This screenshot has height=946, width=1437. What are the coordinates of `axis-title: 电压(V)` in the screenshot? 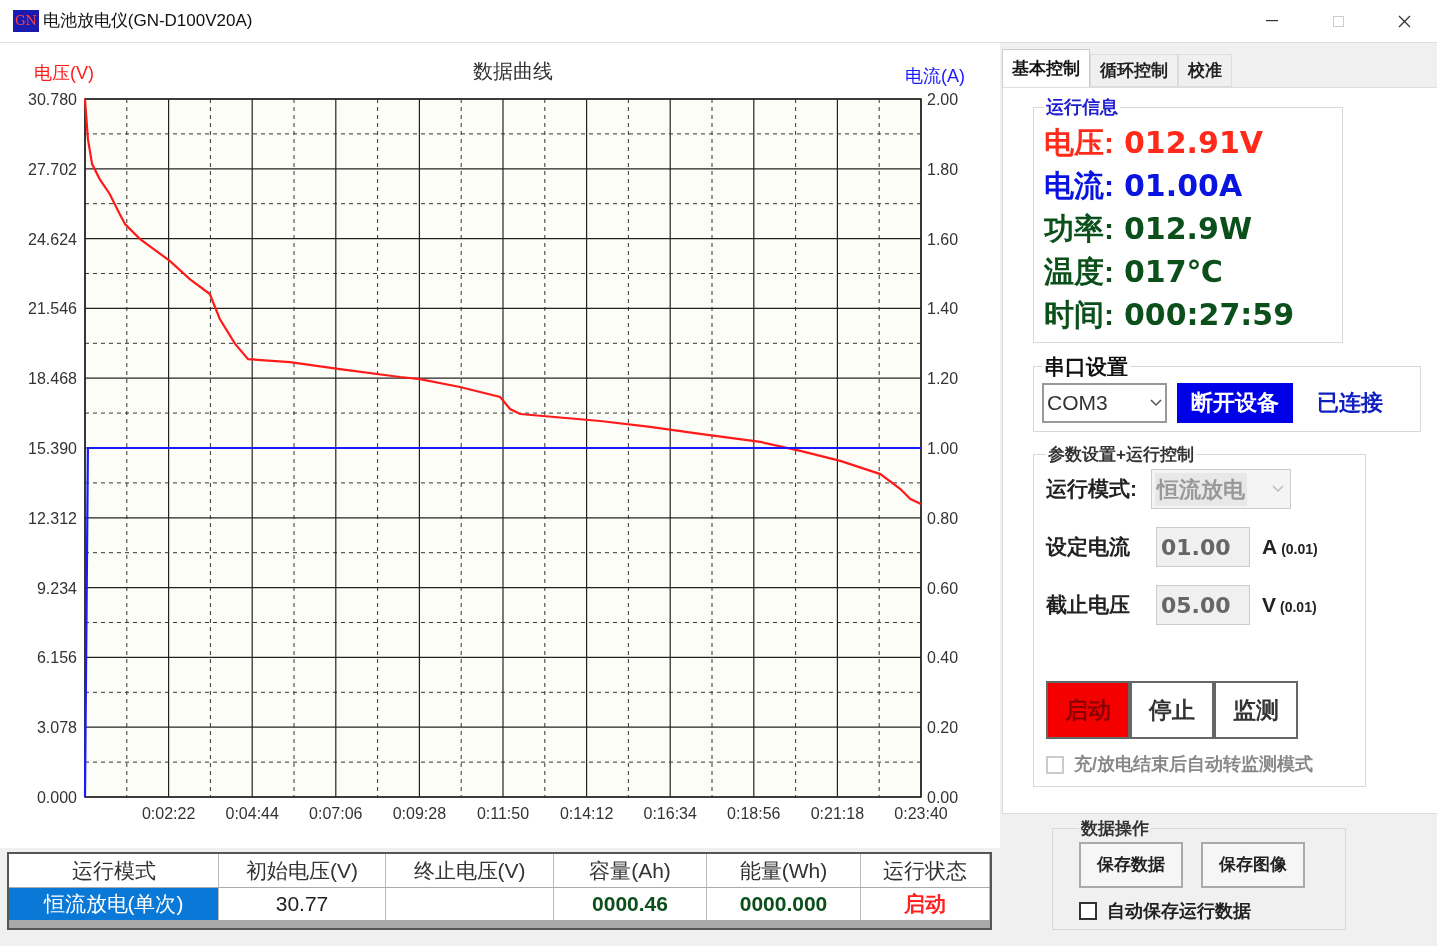 It's located at (64, 73).